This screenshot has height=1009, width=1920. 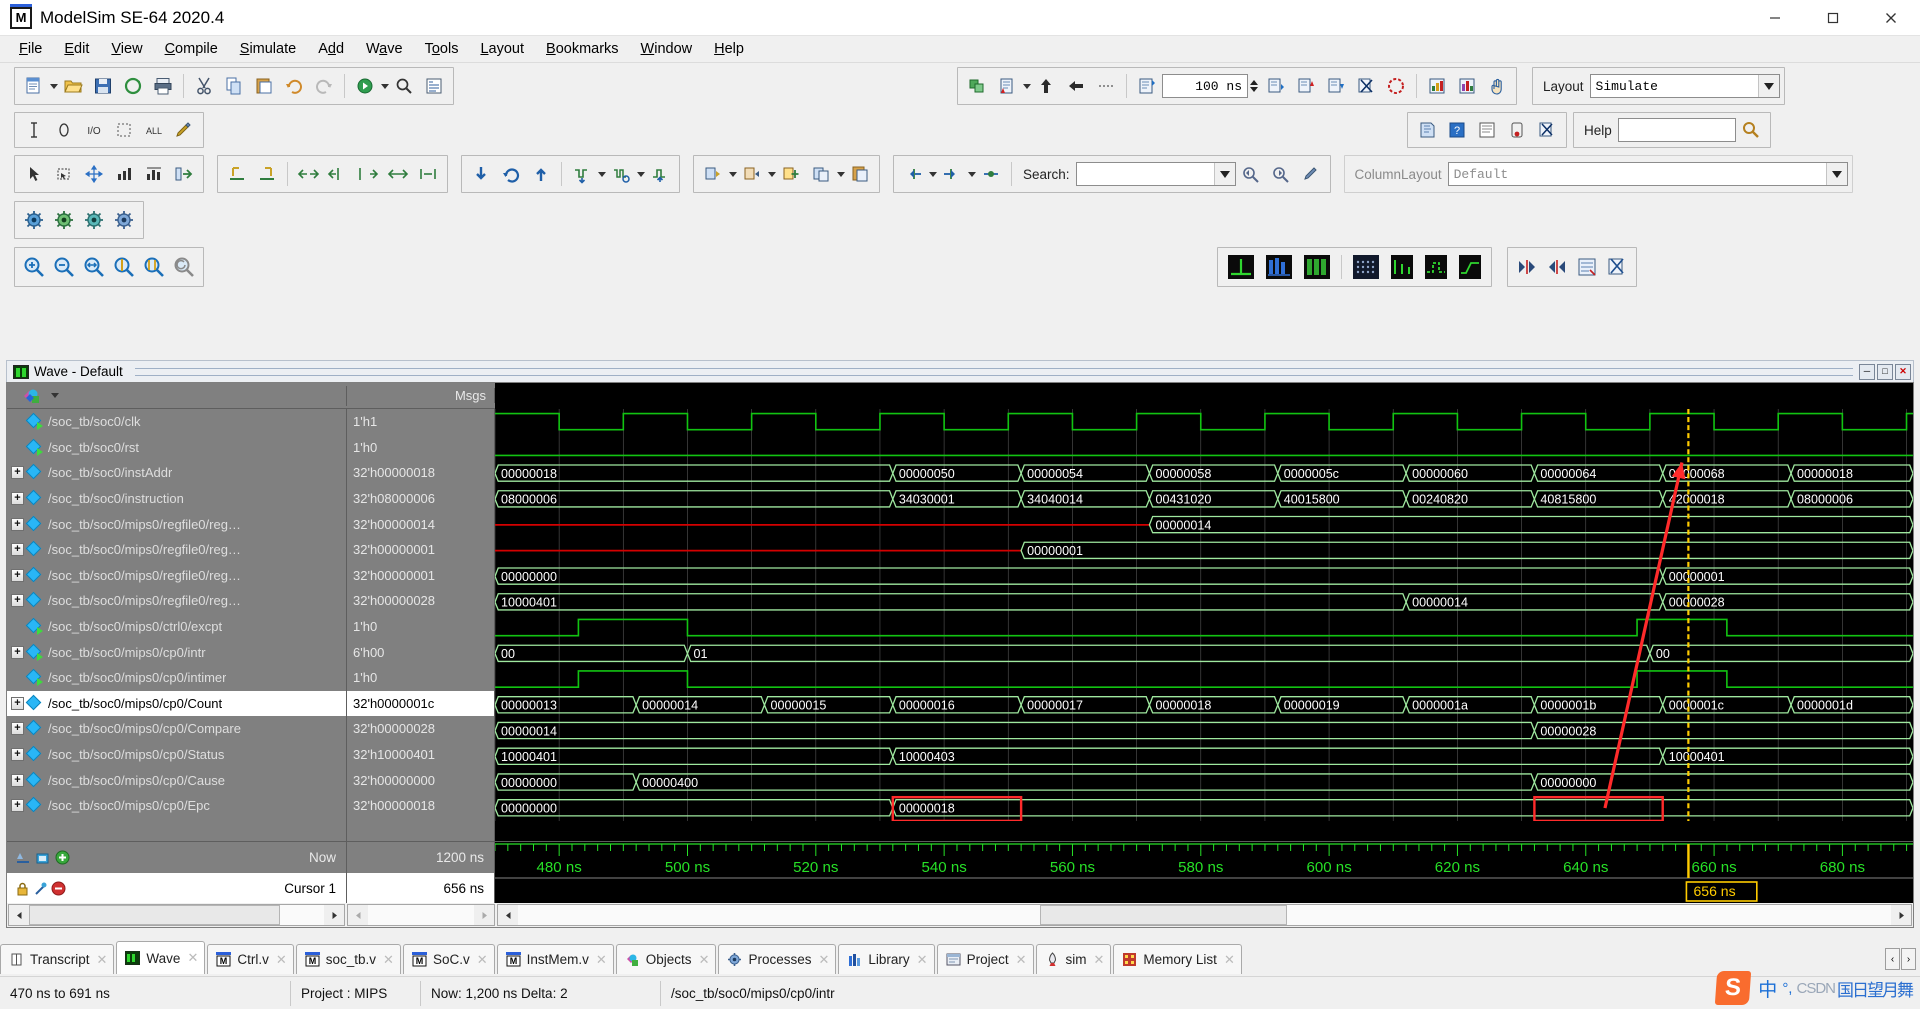 I want to click on run-all-icon, so click(x=1076, y=86).